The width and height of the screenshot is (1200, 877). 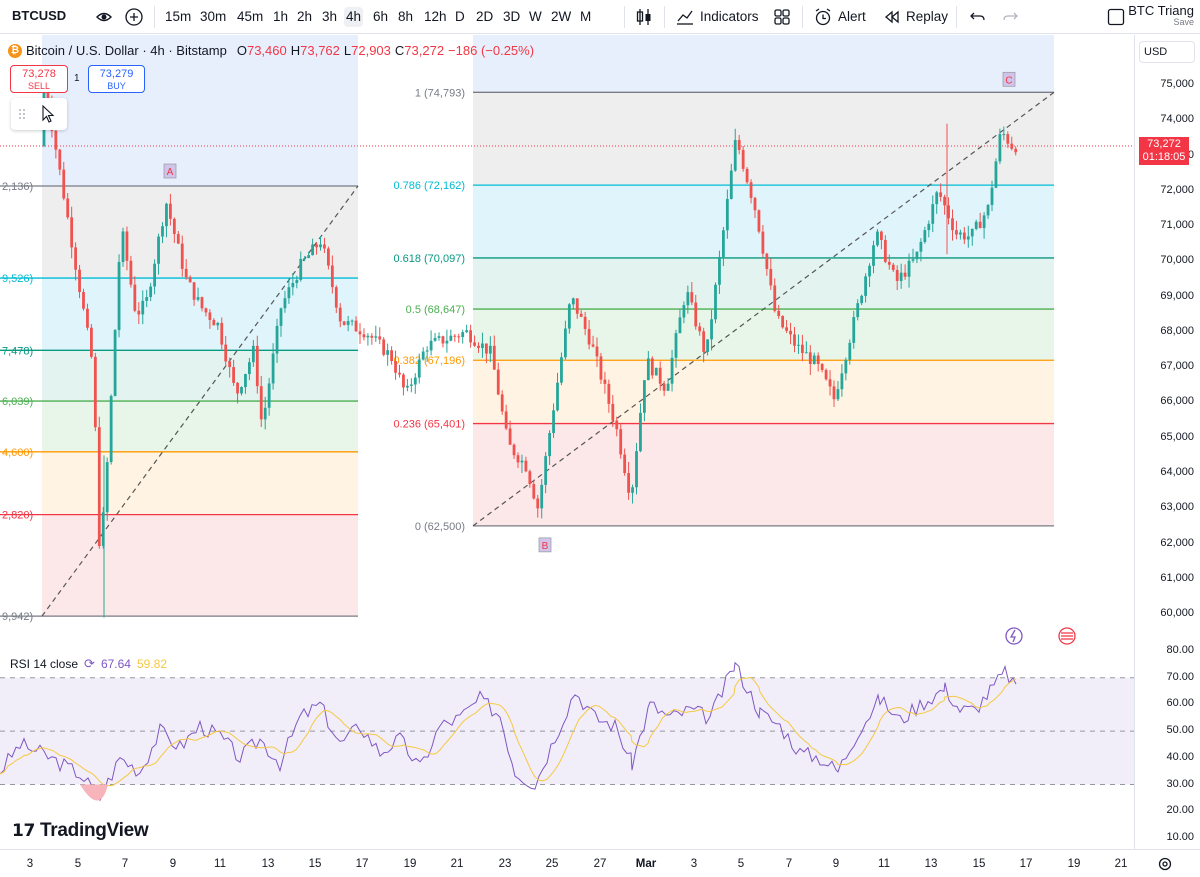 I want to click on symbol-search: BTCUSD, so click(x=49, y=16).